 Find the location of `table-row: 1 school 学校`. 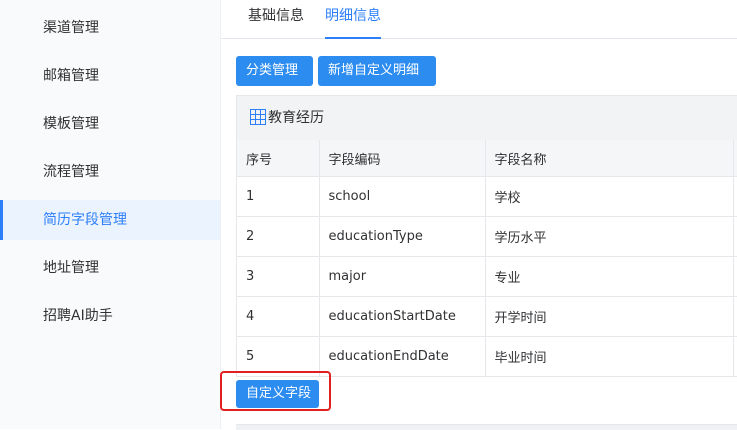

table-row: 1 school 学校 is located at coordinates (487, 196).